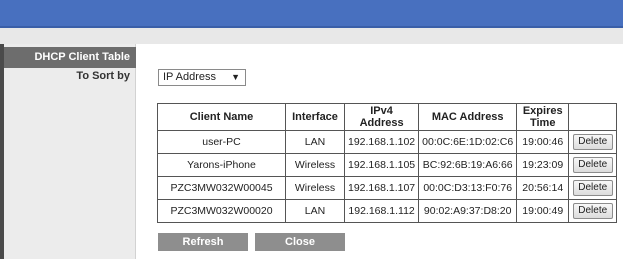 Image resolution: width=623 pixels, height=259 pixels. I want to click on cell-mac: 00:0C:6E:1D:02:C6, so click(468, 142).